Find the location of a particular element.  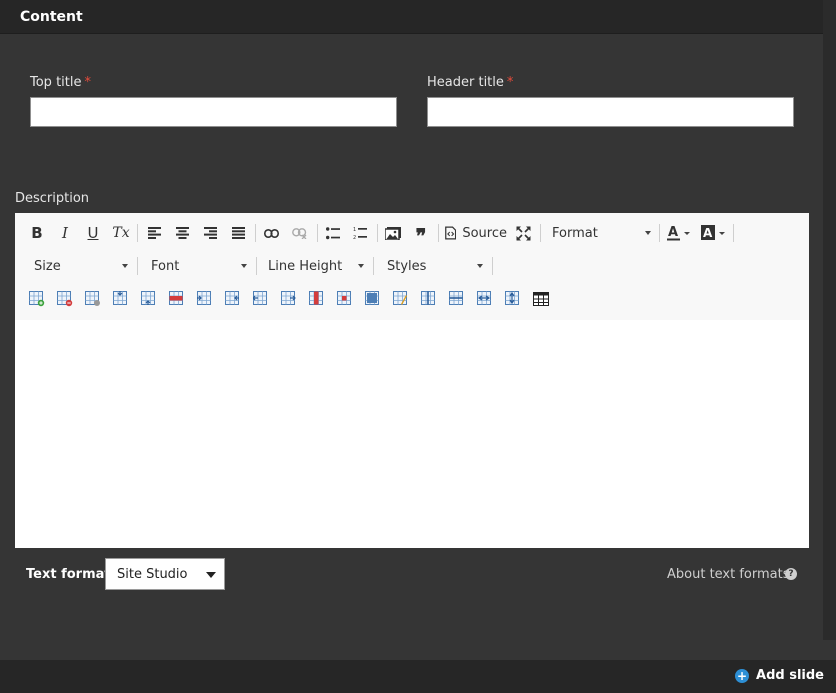

scrollbar-gutter is located at coordinates (829, 320).